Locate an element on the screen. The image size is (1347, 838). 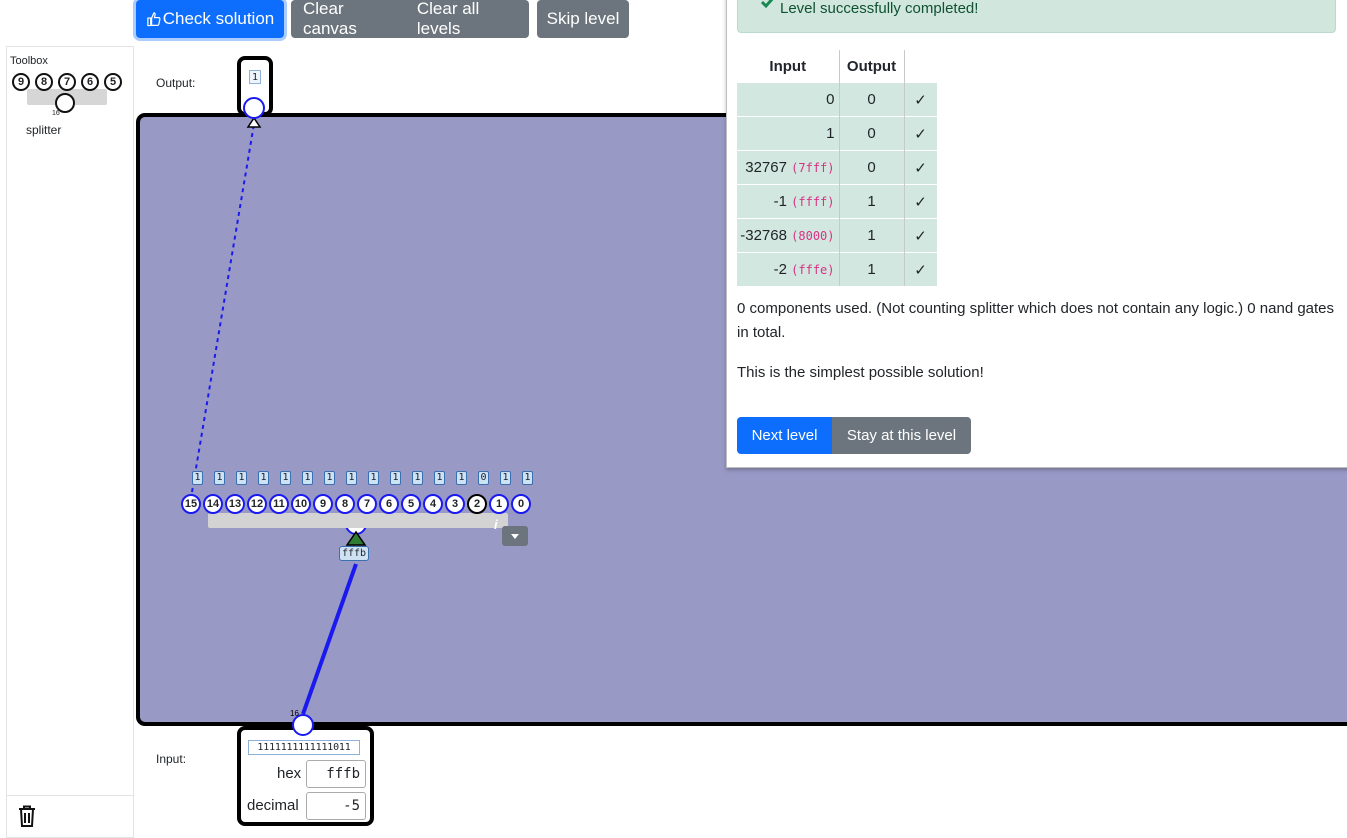
table-row: 0 0 ✓ is located at coordinates (837, 99).